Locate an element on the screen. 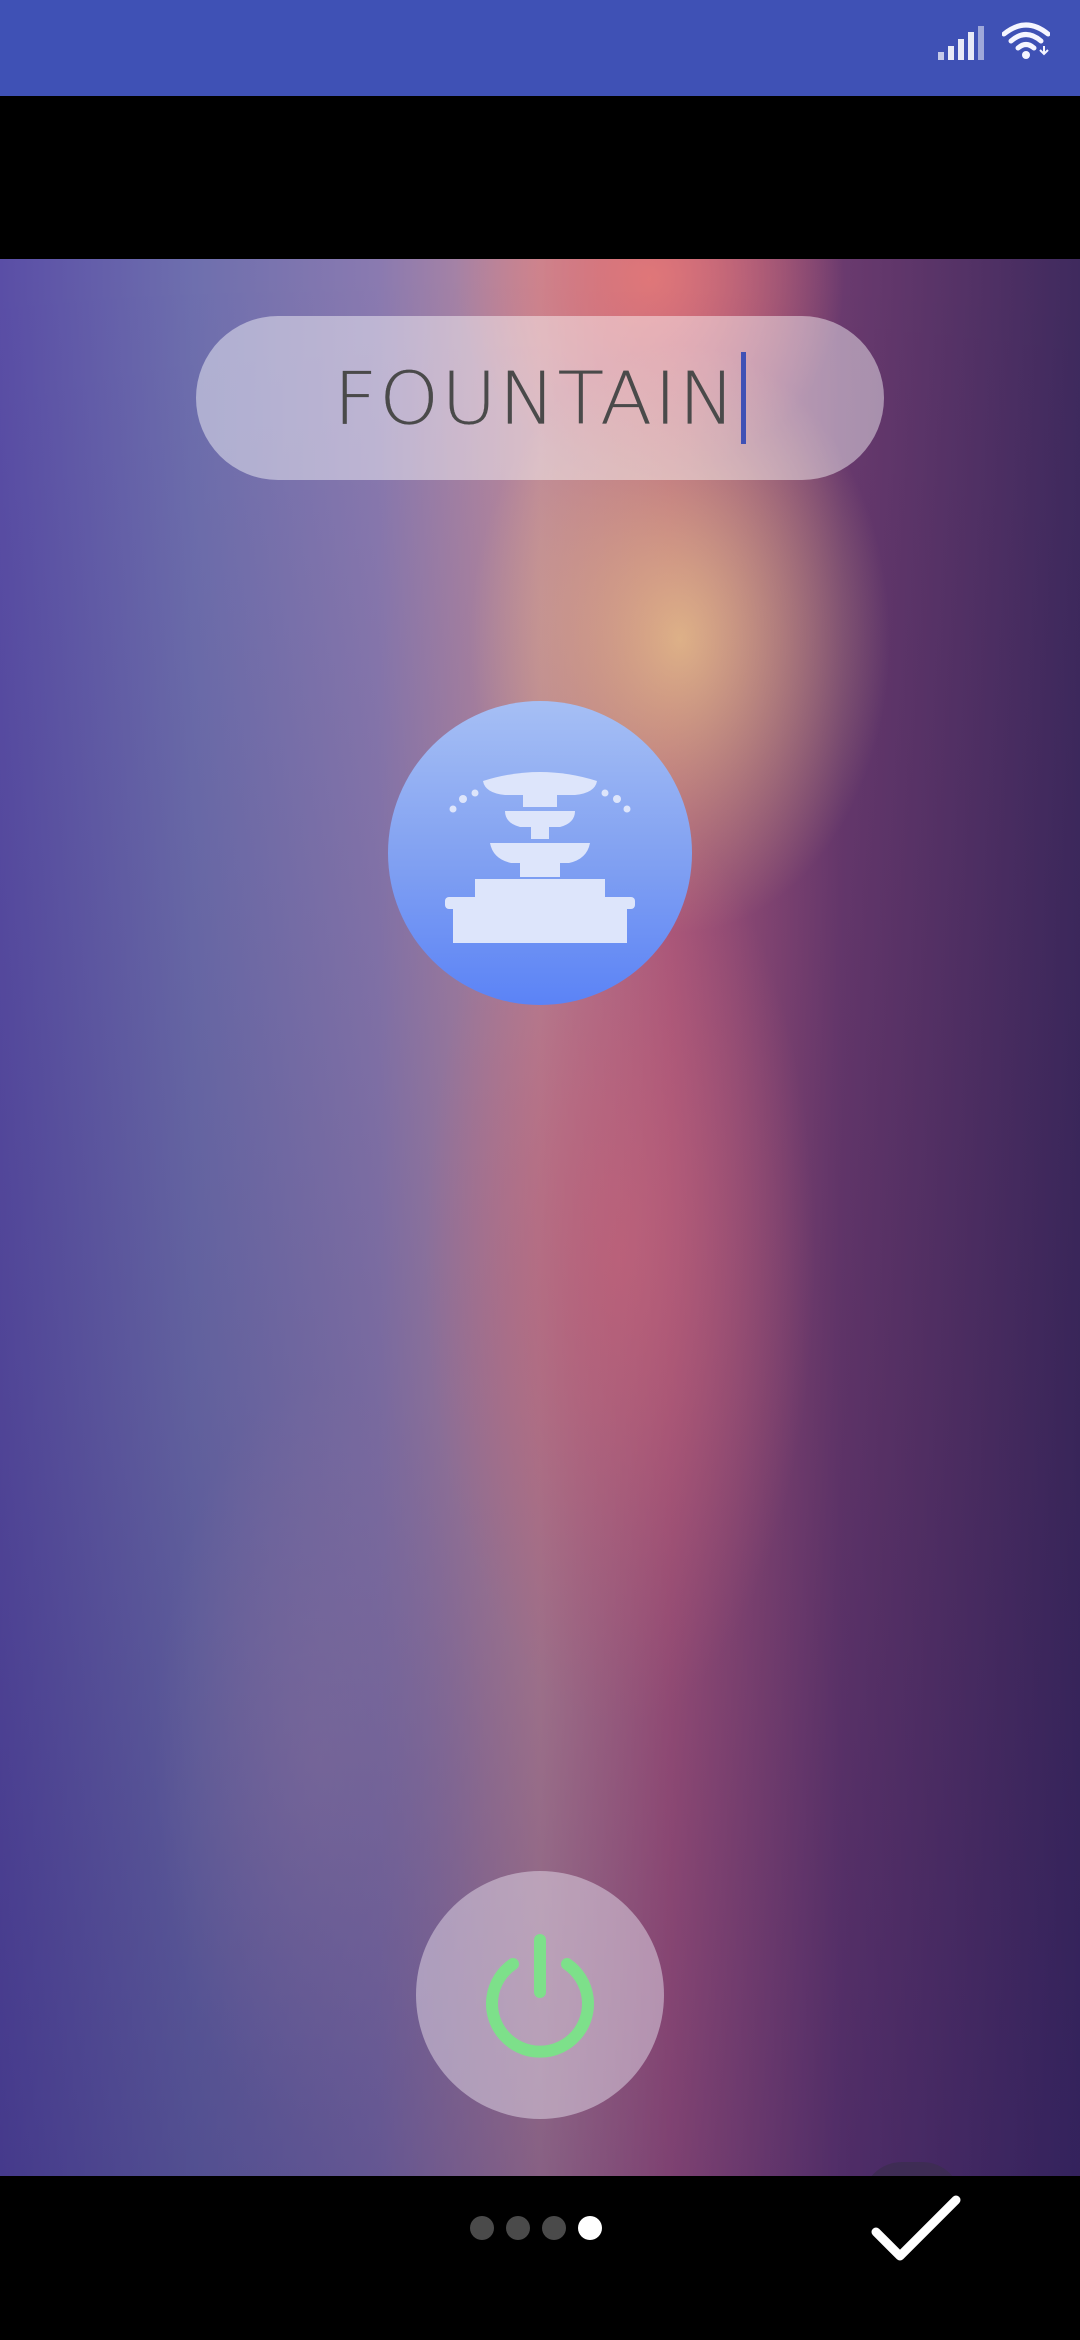 This screenshot has width=1080, height=2340. power-button is located at coordinates (540, 1995).